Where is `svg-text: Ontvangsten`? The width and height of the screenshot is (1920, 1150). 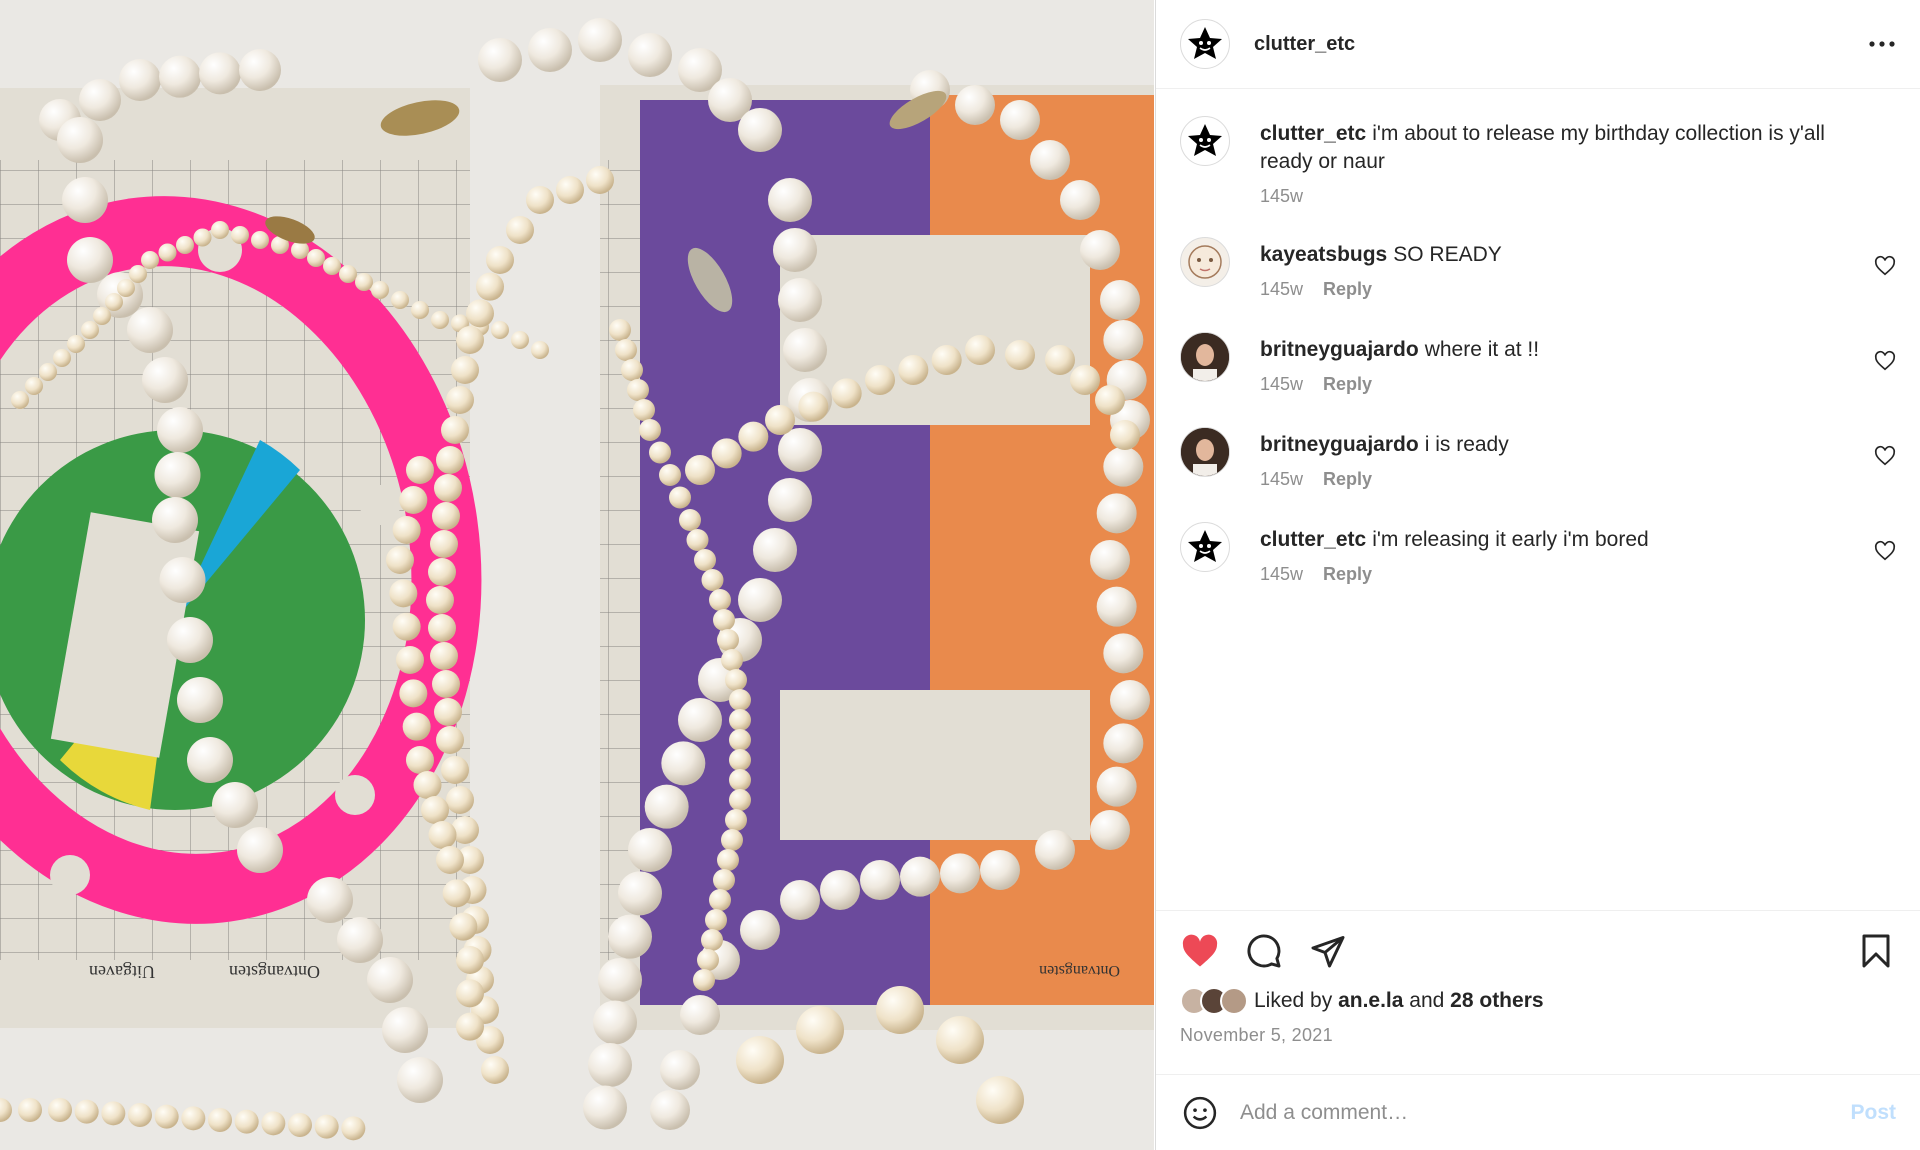
svg-text: Ontvangsten is located at coordinates (274, 972).